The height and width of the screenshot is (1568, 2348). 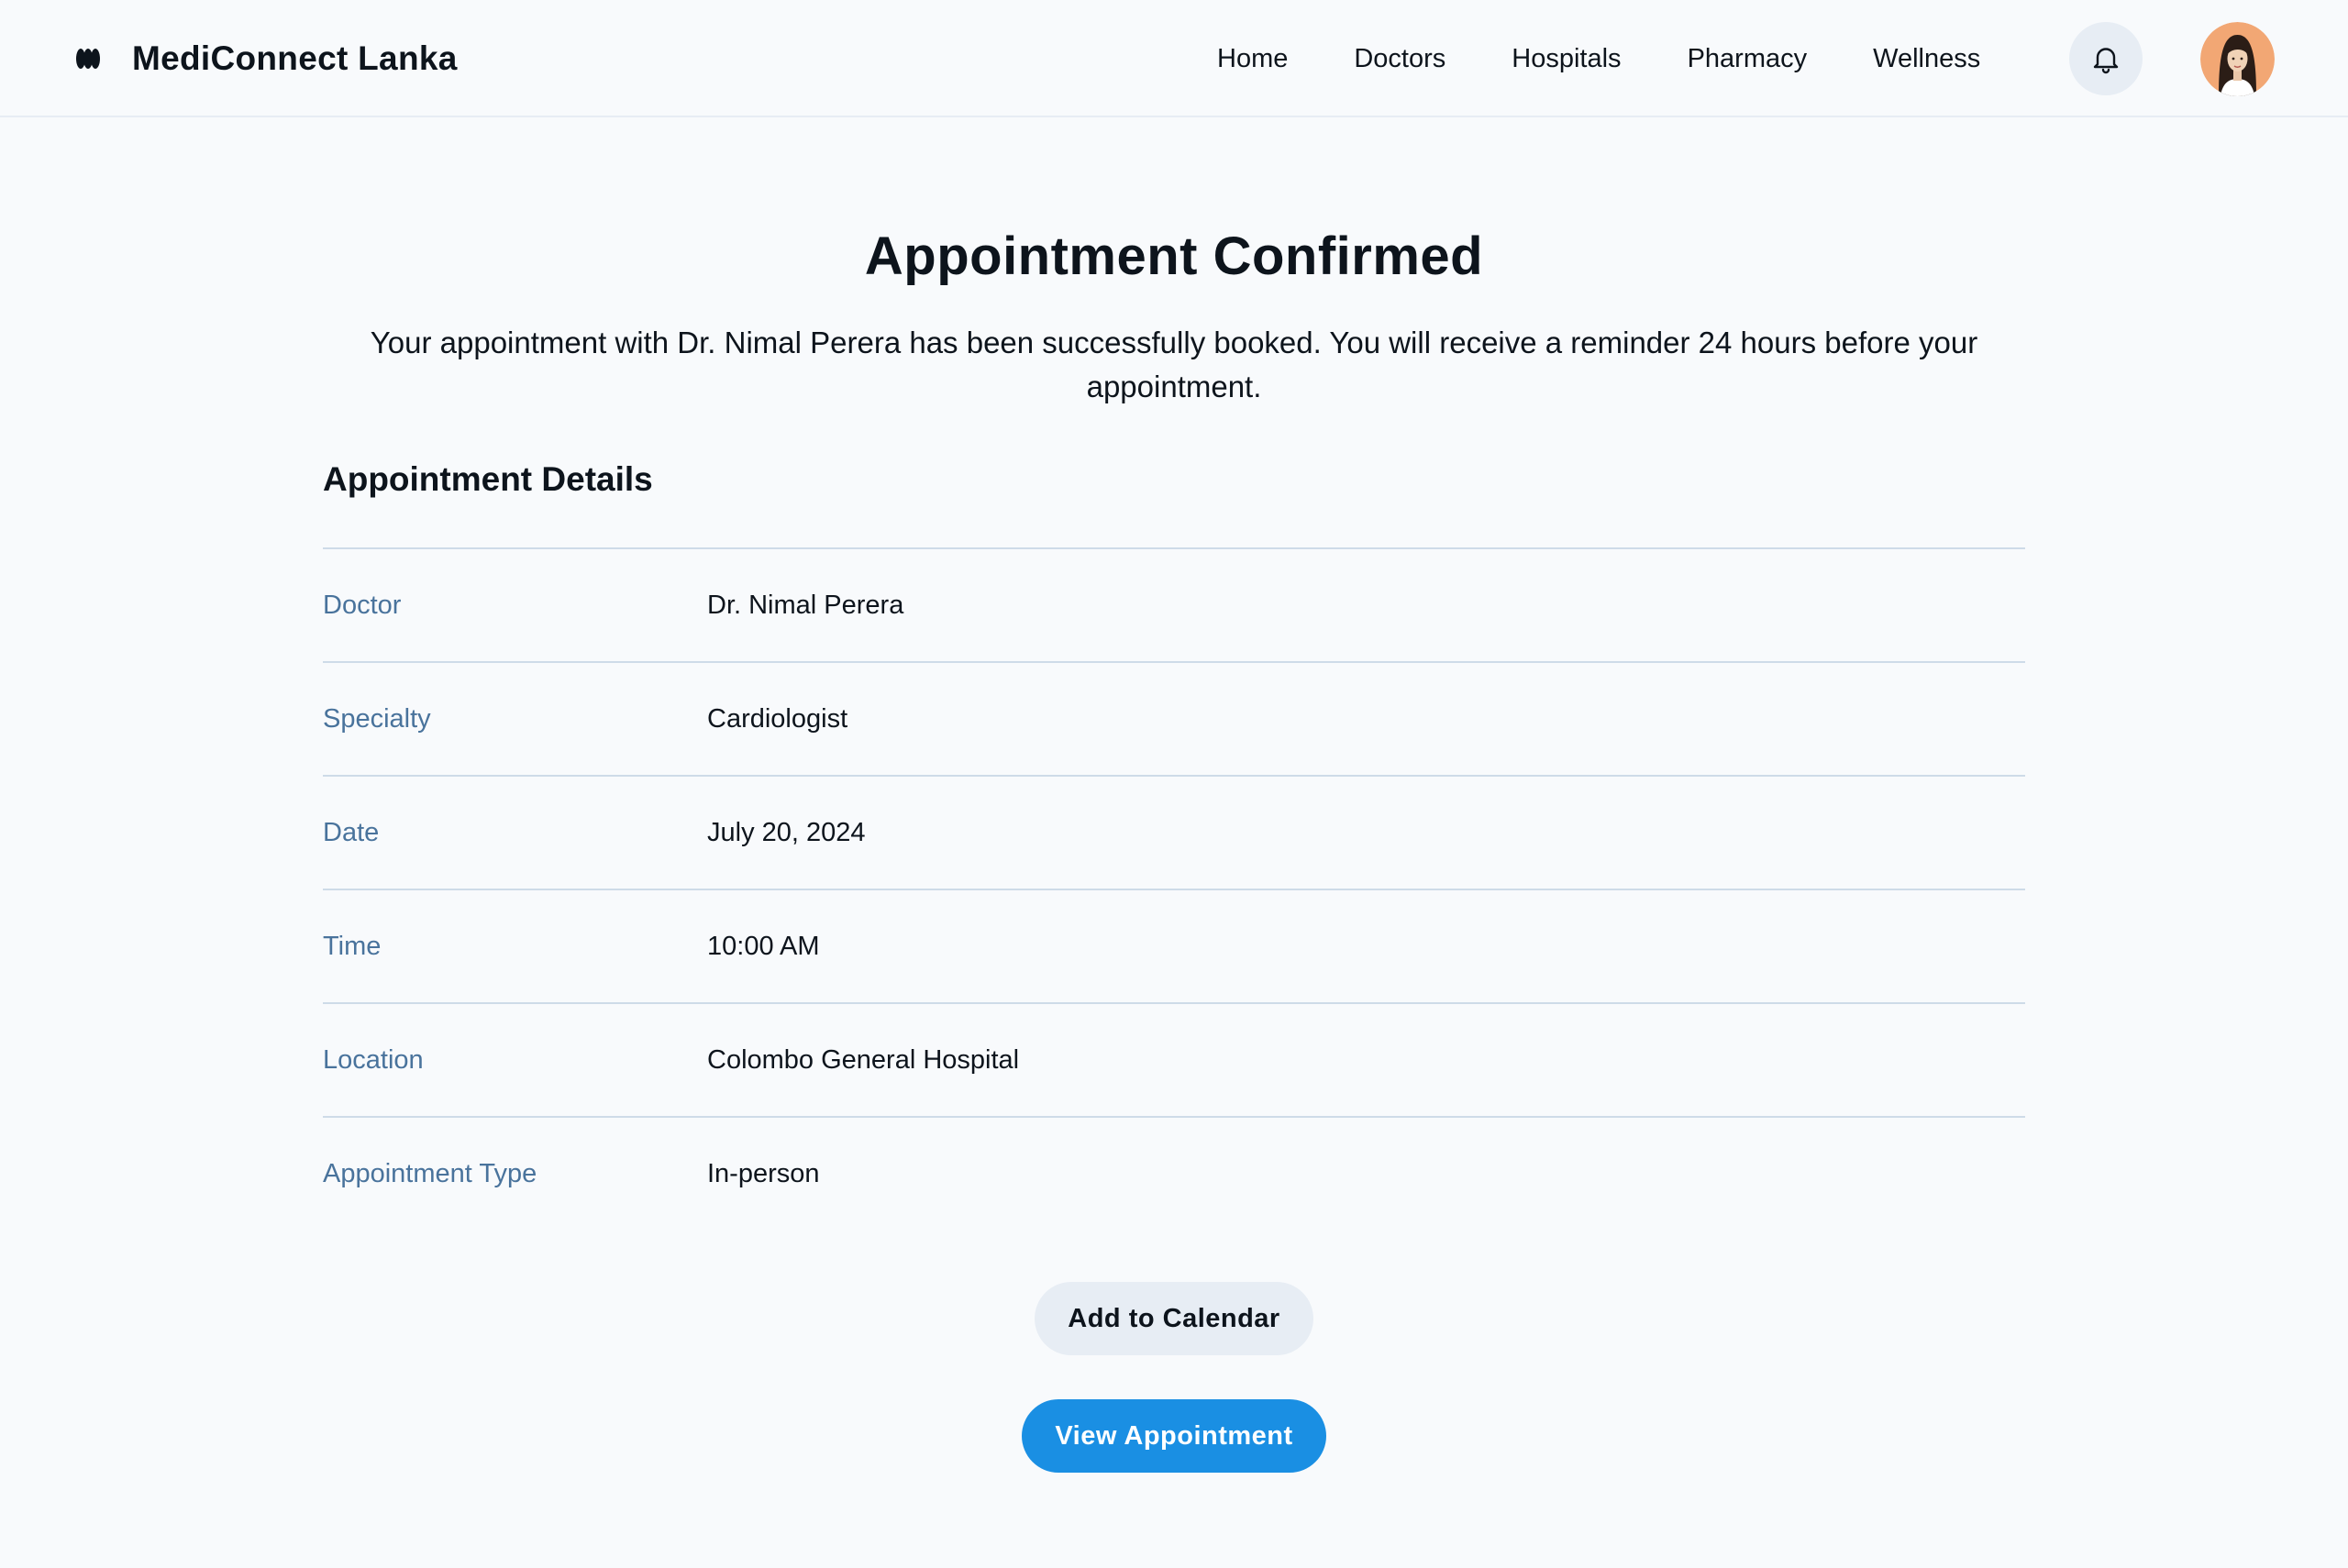 What do you see at coordinates (1174, 832) in the screenshot?
I see `detail-row-date: Date July 20, 2024` at bounding box center [1174, 832].